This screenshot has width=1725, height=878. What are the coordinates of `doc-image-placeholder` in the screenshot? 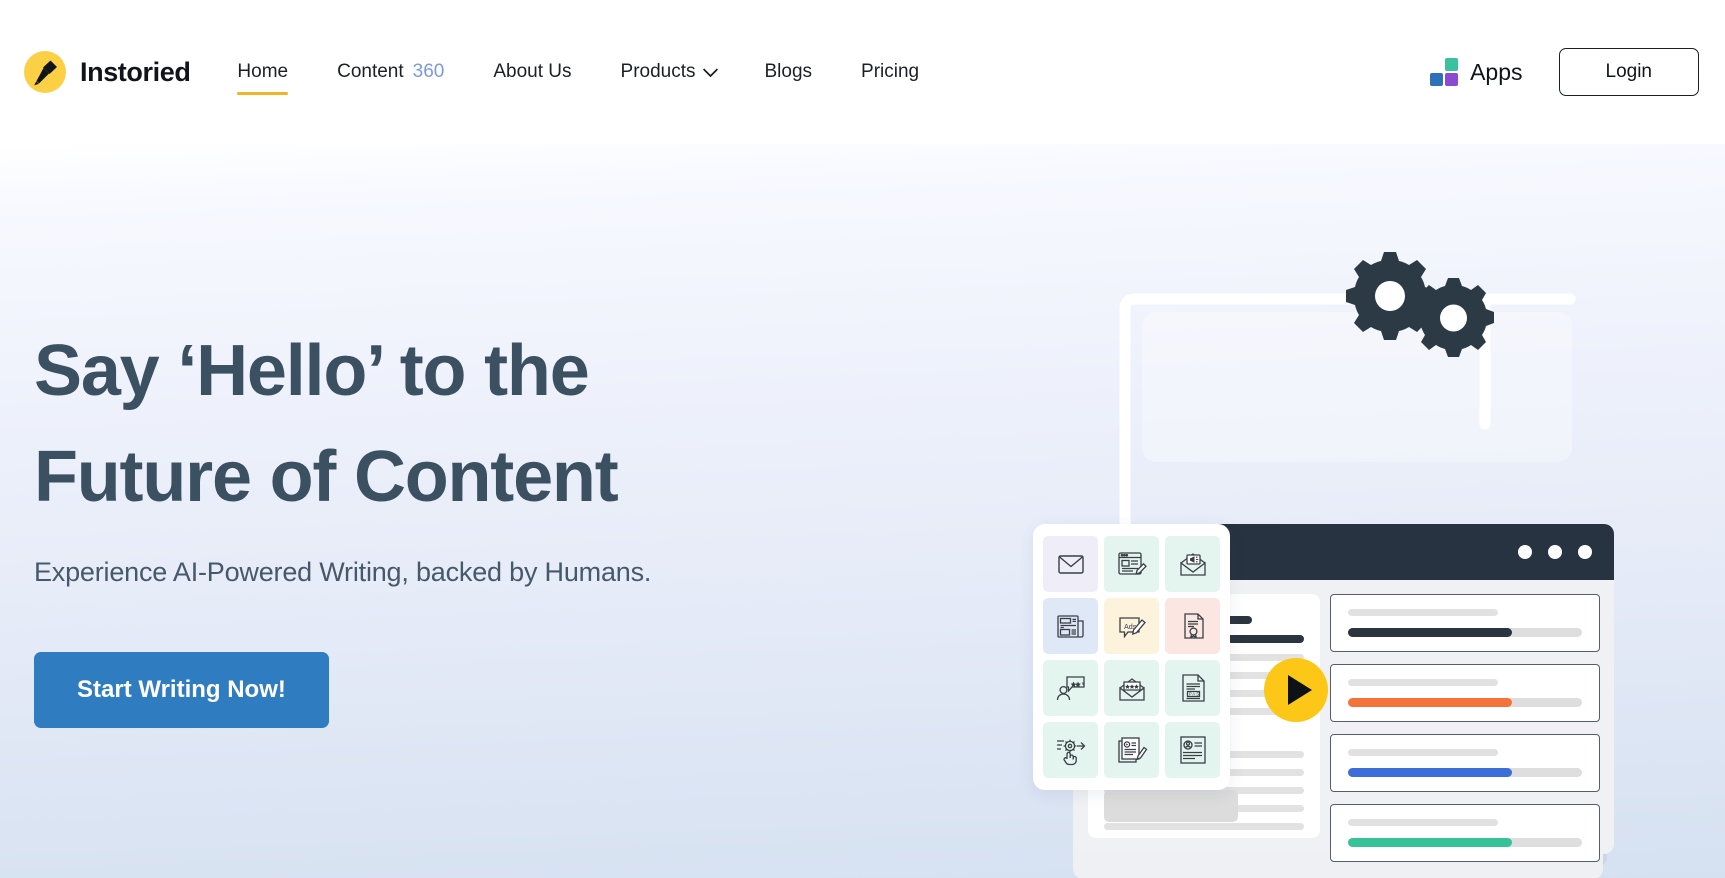 It's located at (1171, 806).